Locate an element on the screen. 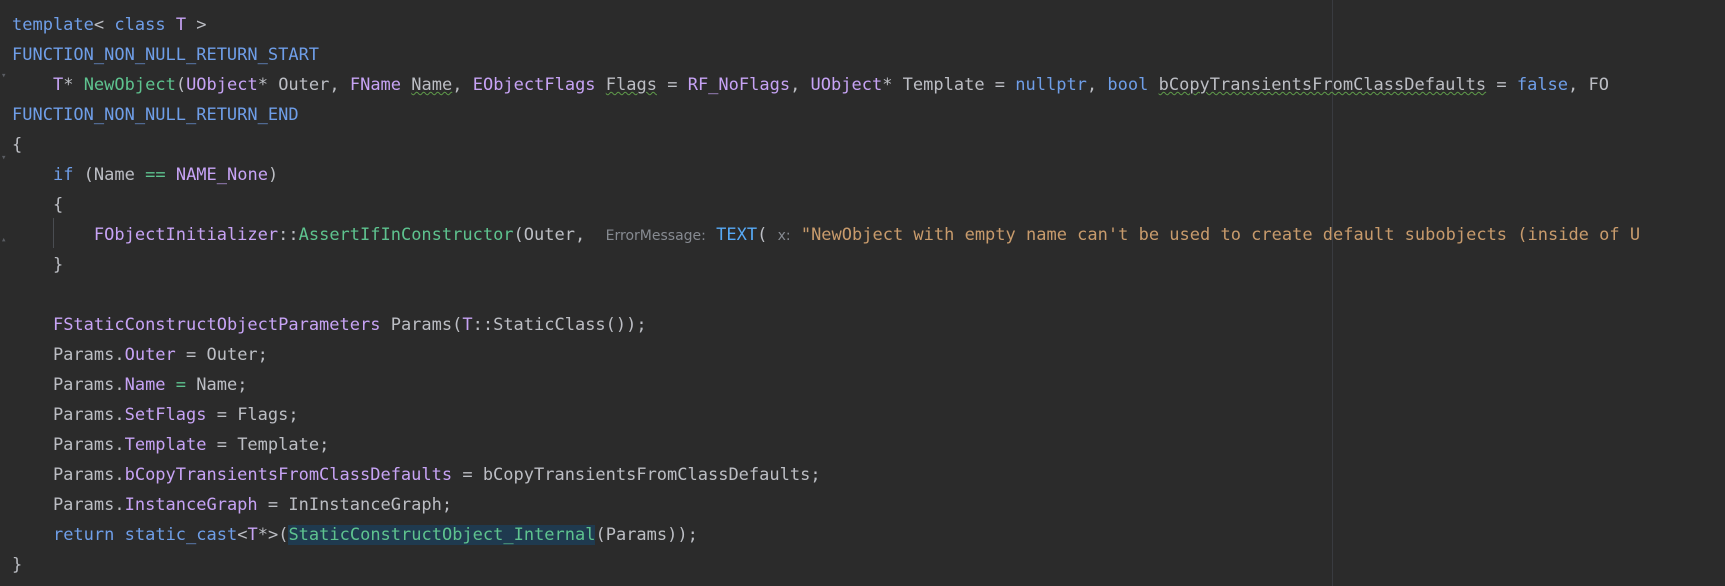  code-token: ::StaticClass()); is located at coordinates (559, 325).